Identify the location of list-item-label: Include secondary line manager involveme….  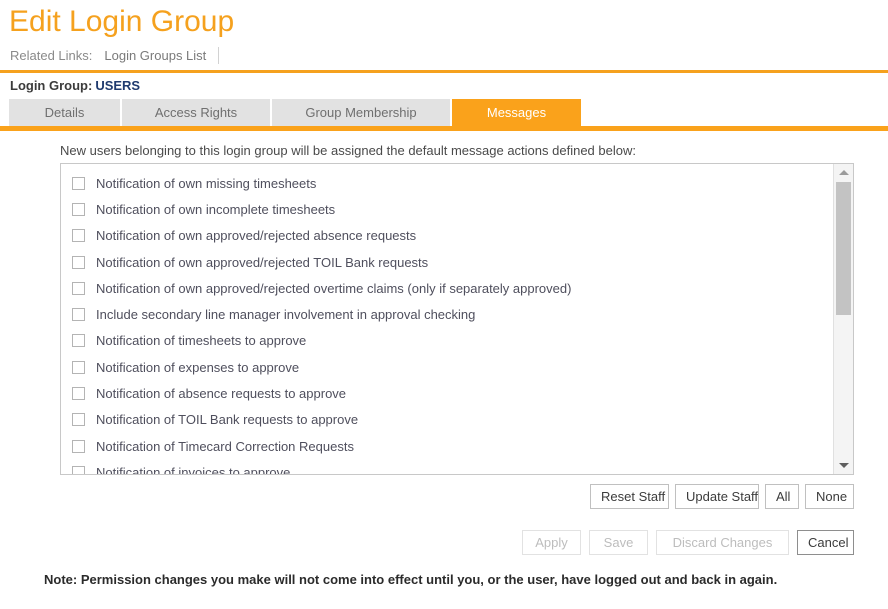
(286, 315).